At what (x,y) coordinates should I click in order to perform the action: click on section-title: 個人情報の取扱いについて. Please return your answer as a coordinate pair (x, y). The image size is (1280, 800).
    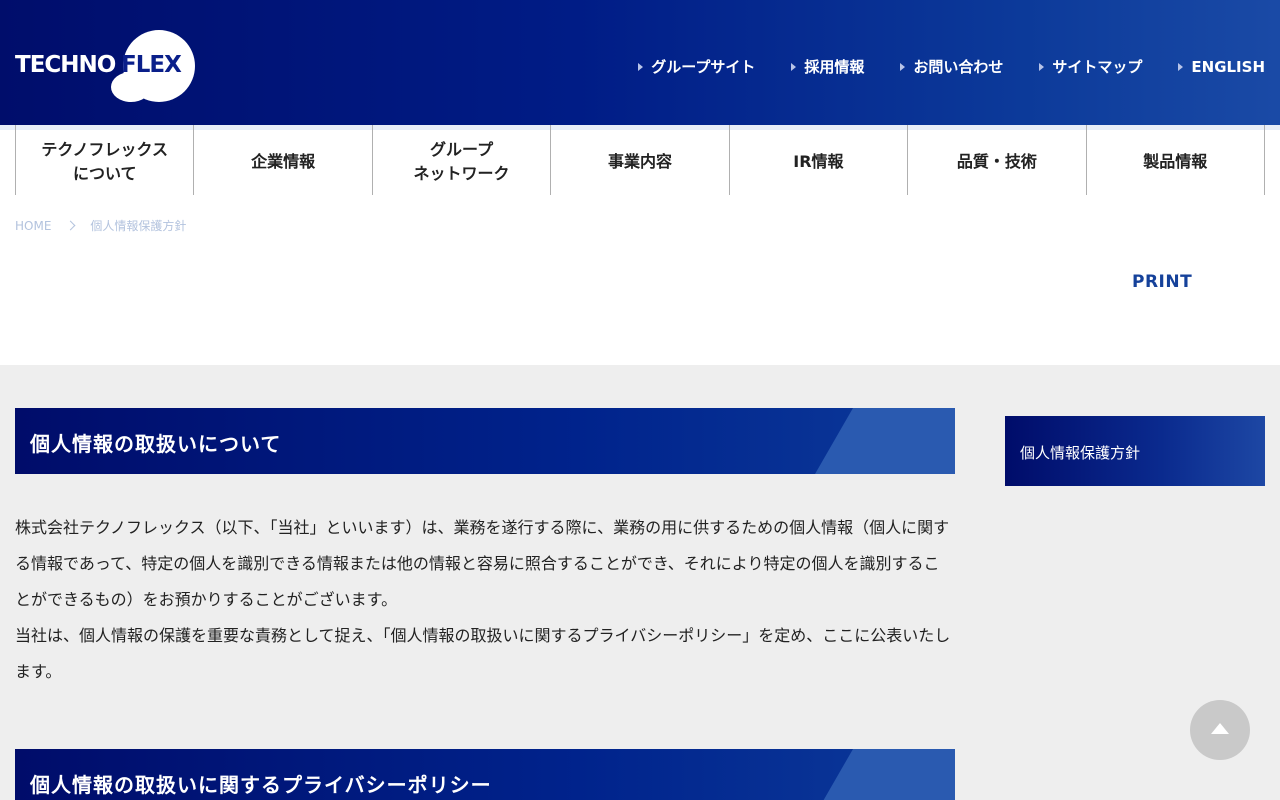
    Looking at the image, I should click on (156, 444).